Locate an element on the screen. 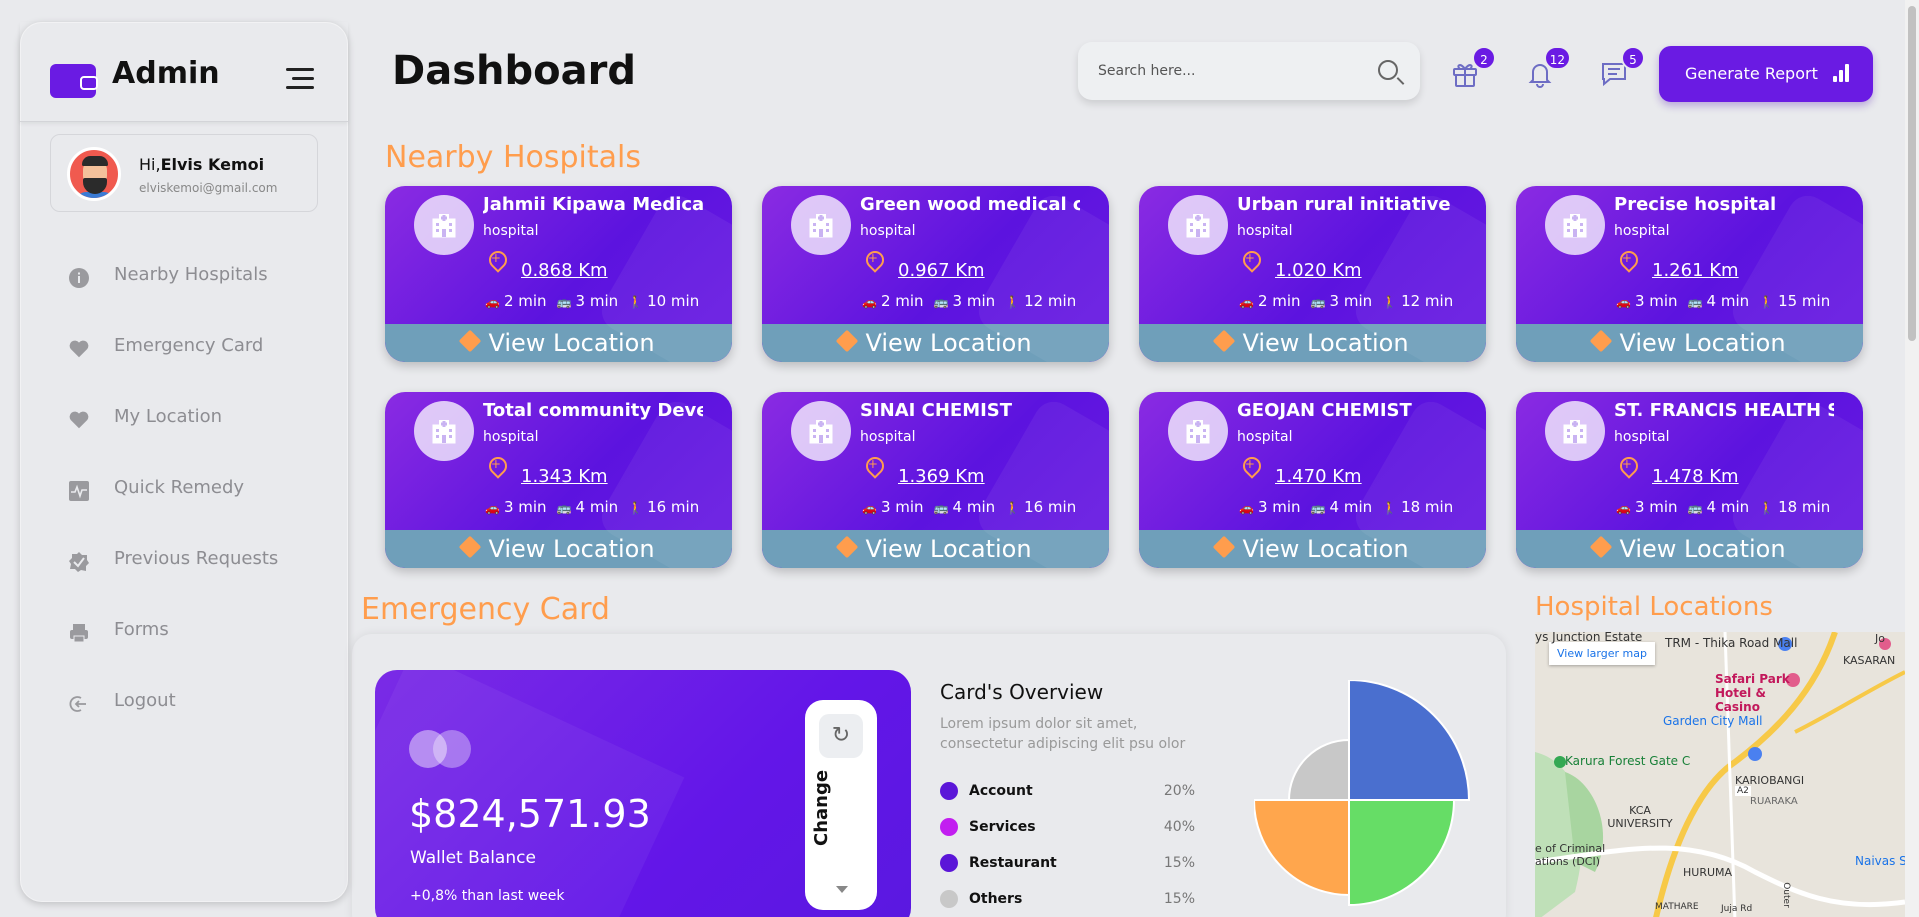 Image resolution: width=1919 pixels, height=917 pixels. map-label: Jo is located at coordinates (1880, 638).